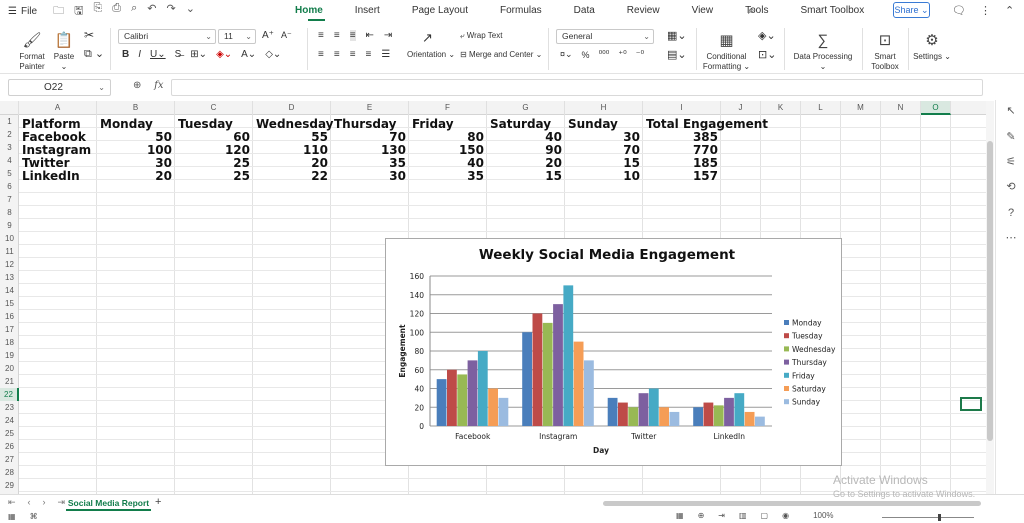 This screenshot has width=1024, height=523. I want to click on smart-toolbox-button: ⊡ Smart Toolbox, so click(885, 52).